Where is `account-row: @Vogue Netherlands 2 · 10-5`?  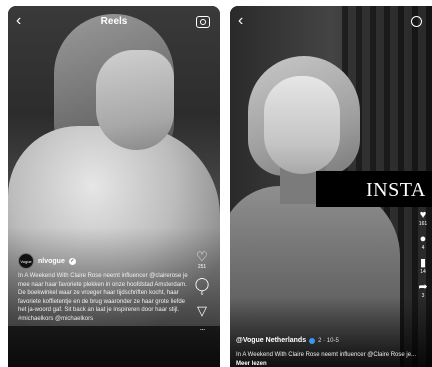
account-row: @Vogue Netherlands 2 · 10-5 is located at coordinates (287, 340).